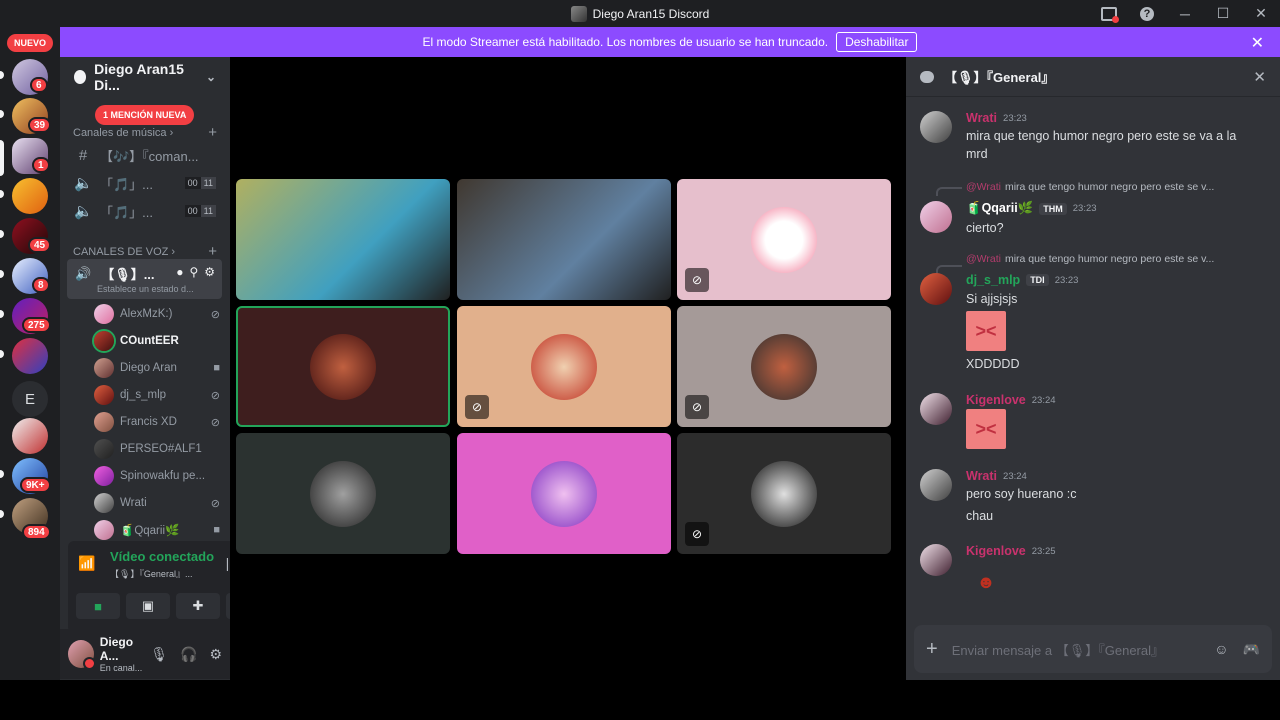 This screenshot has height=720, width=1280. I want to click on sticker-image: ☻, so click(986, 582).